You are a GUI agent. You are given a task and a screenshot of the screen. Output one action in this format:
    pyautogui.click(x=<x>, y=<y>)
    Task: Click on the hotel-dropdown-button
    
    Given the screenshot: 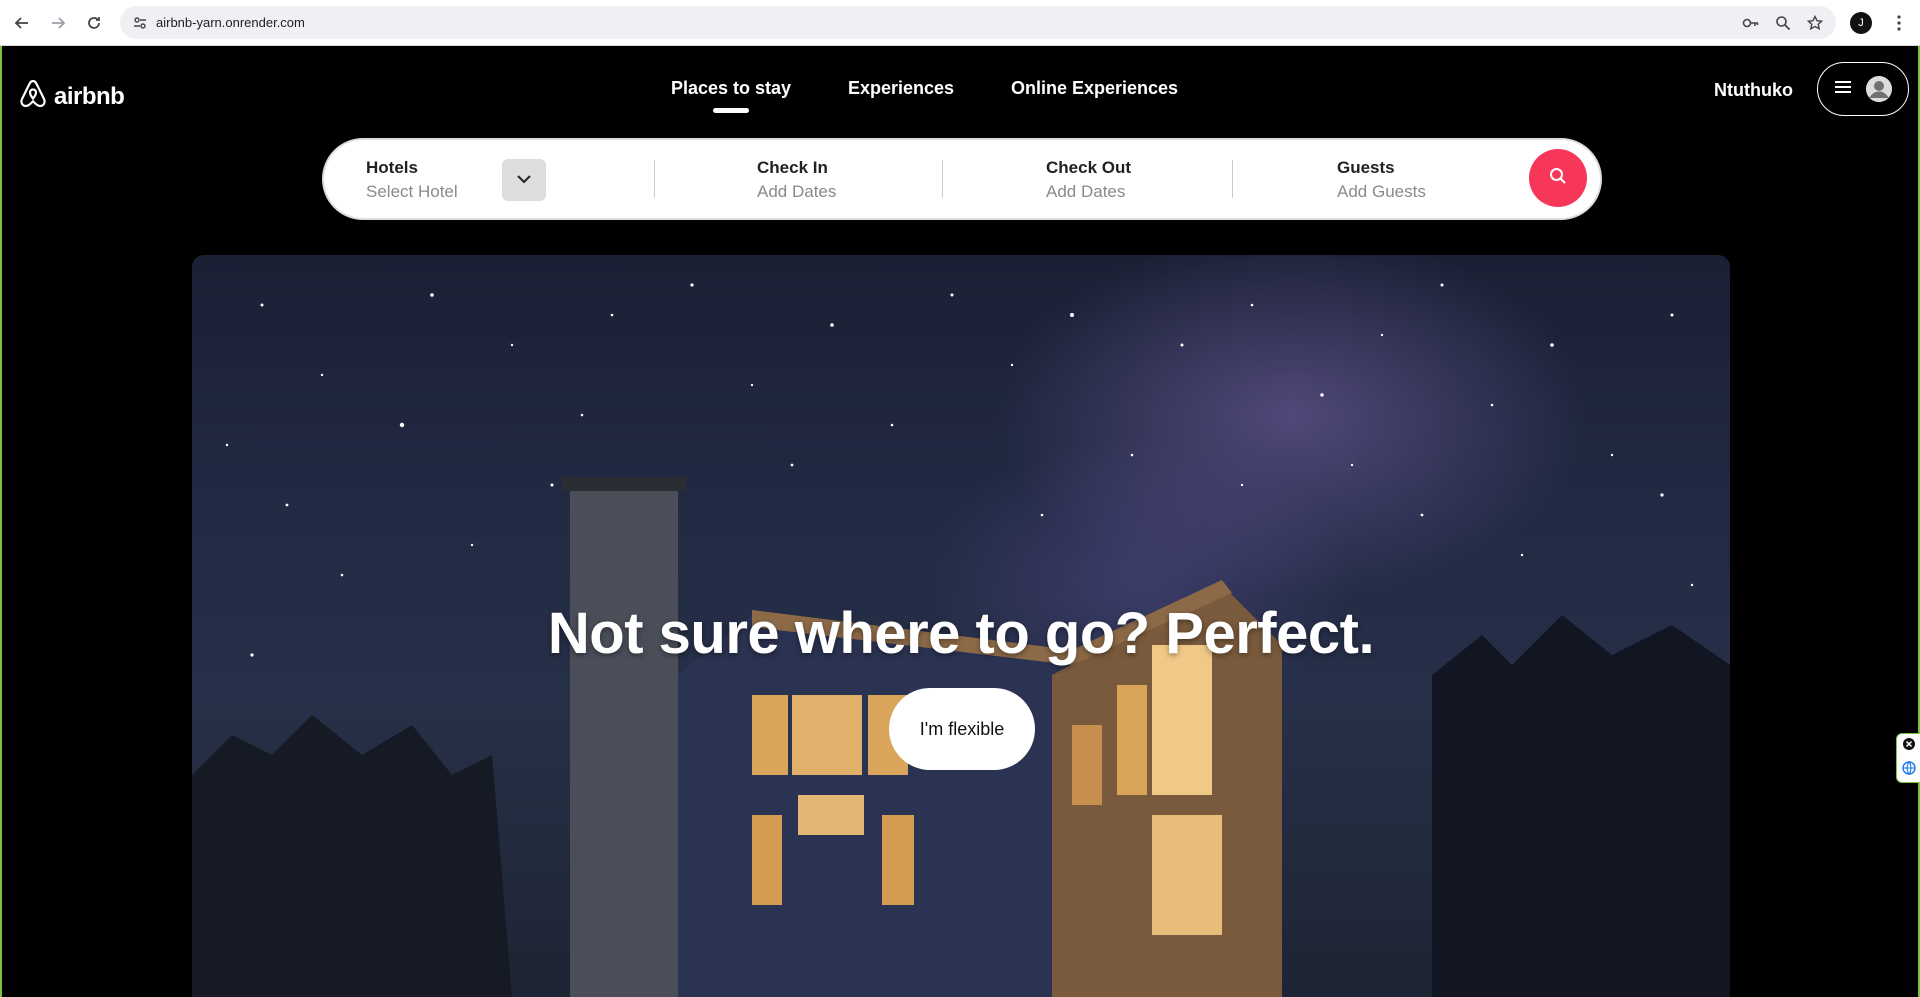 What is the action you would take?
    pyautogui.click(x=524, y=180)
    